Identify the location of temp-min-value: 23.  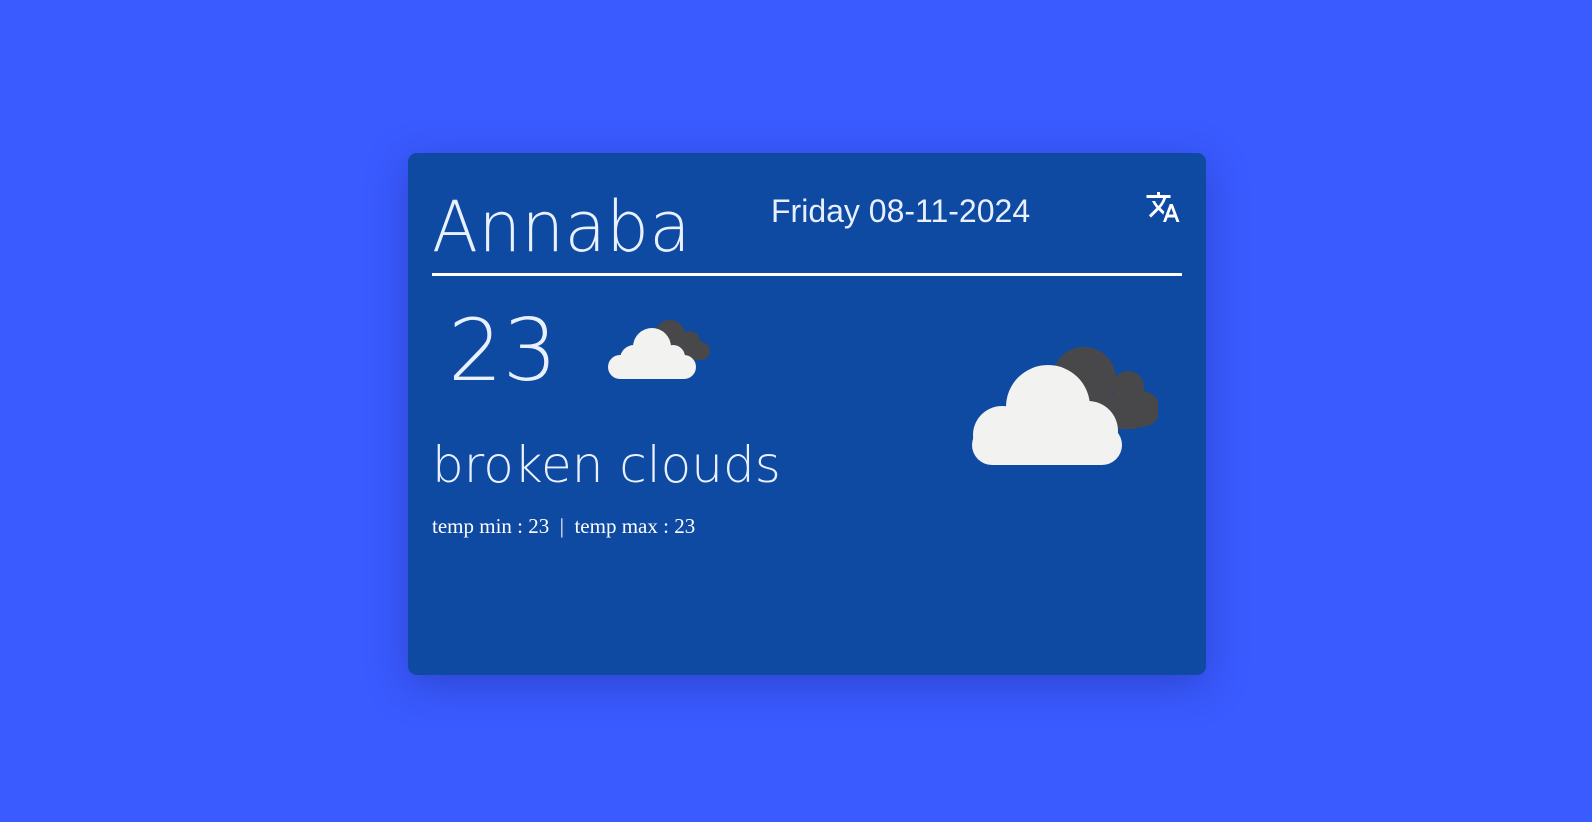
(539, 526).